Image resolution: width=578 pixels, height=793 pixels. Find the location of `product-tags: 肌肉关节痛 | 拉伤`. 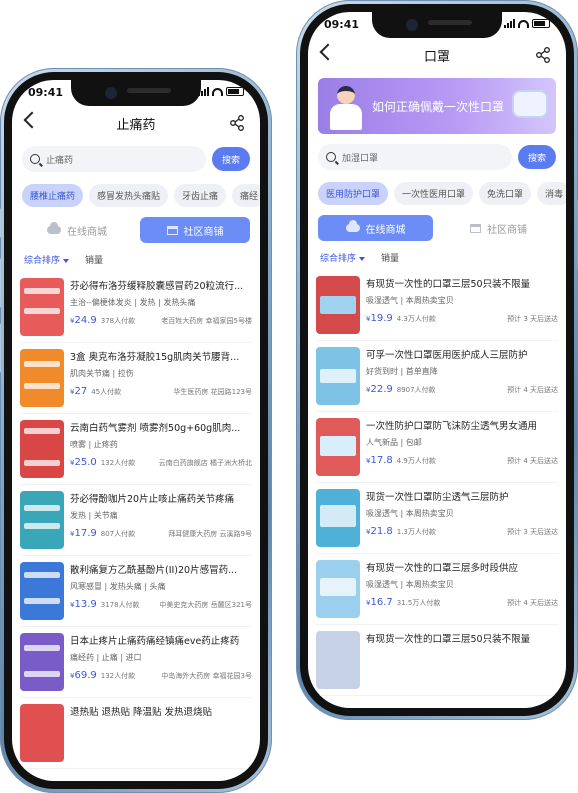

product-tags: 肌肉关节痛 | 拉伤 is located at coordinates (102, 373).